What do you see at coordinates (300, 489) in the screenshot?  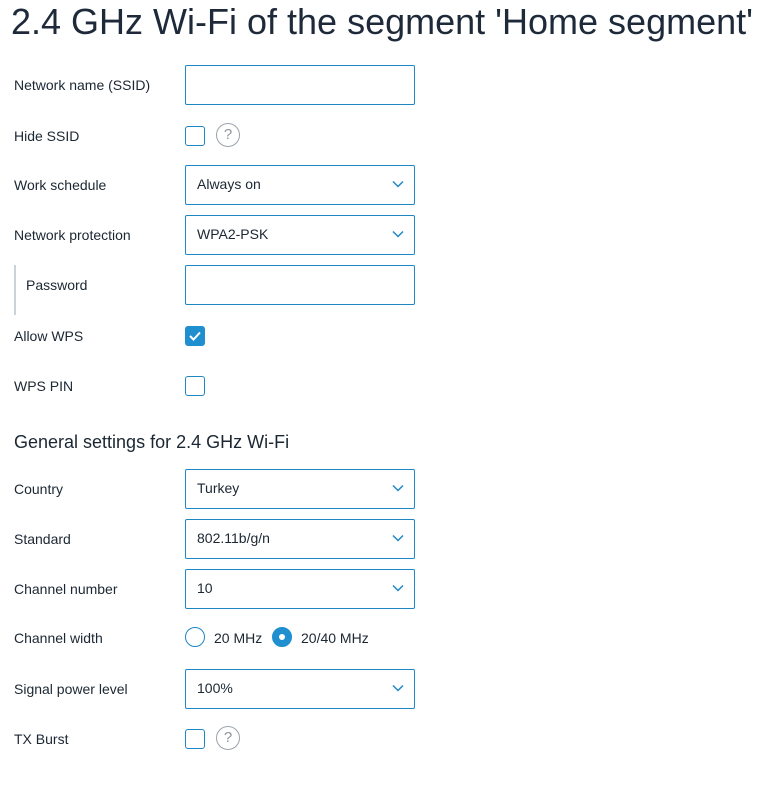 I see `country-select: Turkey` at bounding box center [300, 489].